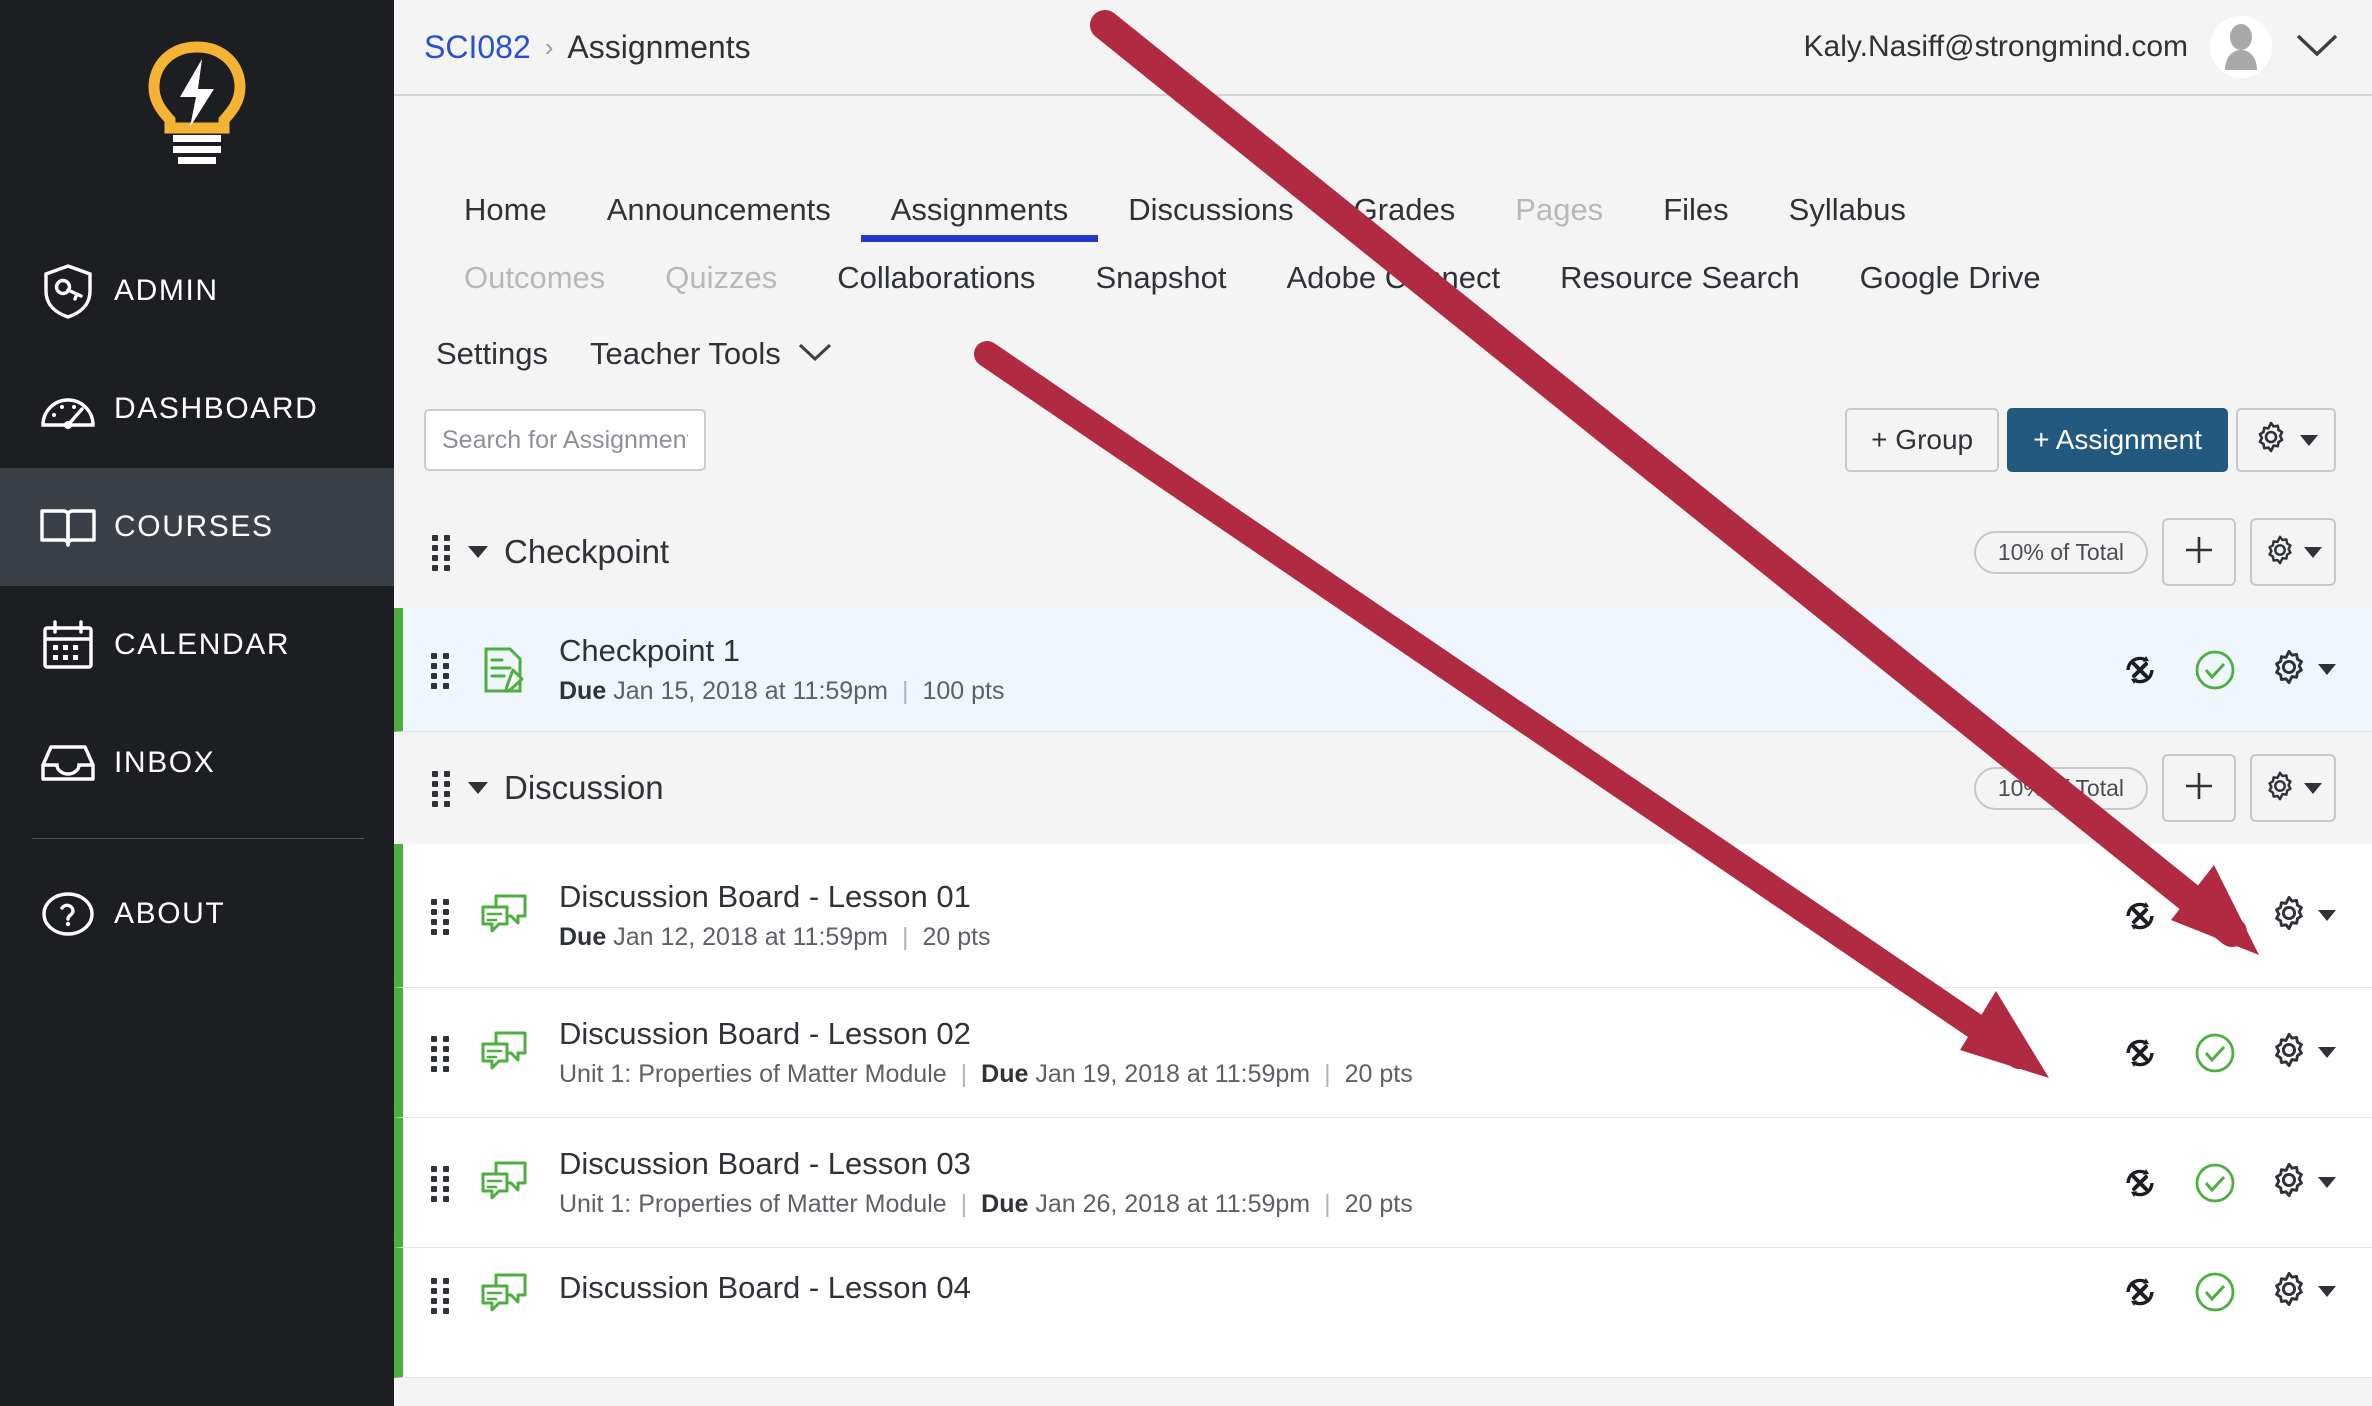 The image size is (2372, 1406). Describe the element at coordinates (1695, 217) in the screenshot. I see `tab-files: Files` at that location.